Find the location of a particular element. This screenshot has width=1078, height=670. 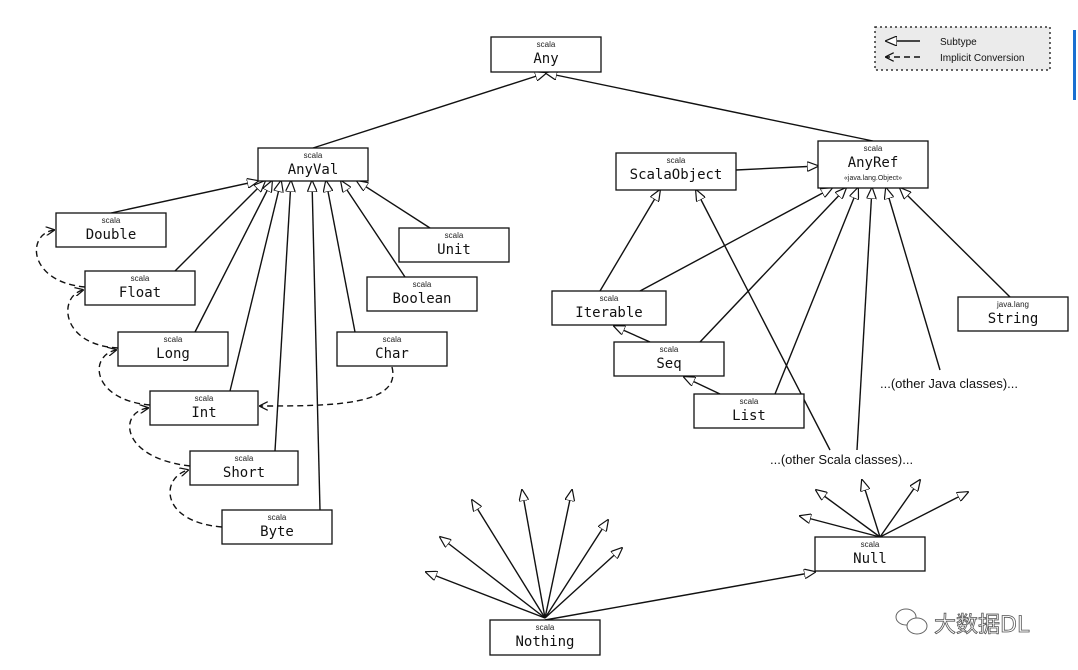

edge-byte-anyval is located at coordinates (316, 346).